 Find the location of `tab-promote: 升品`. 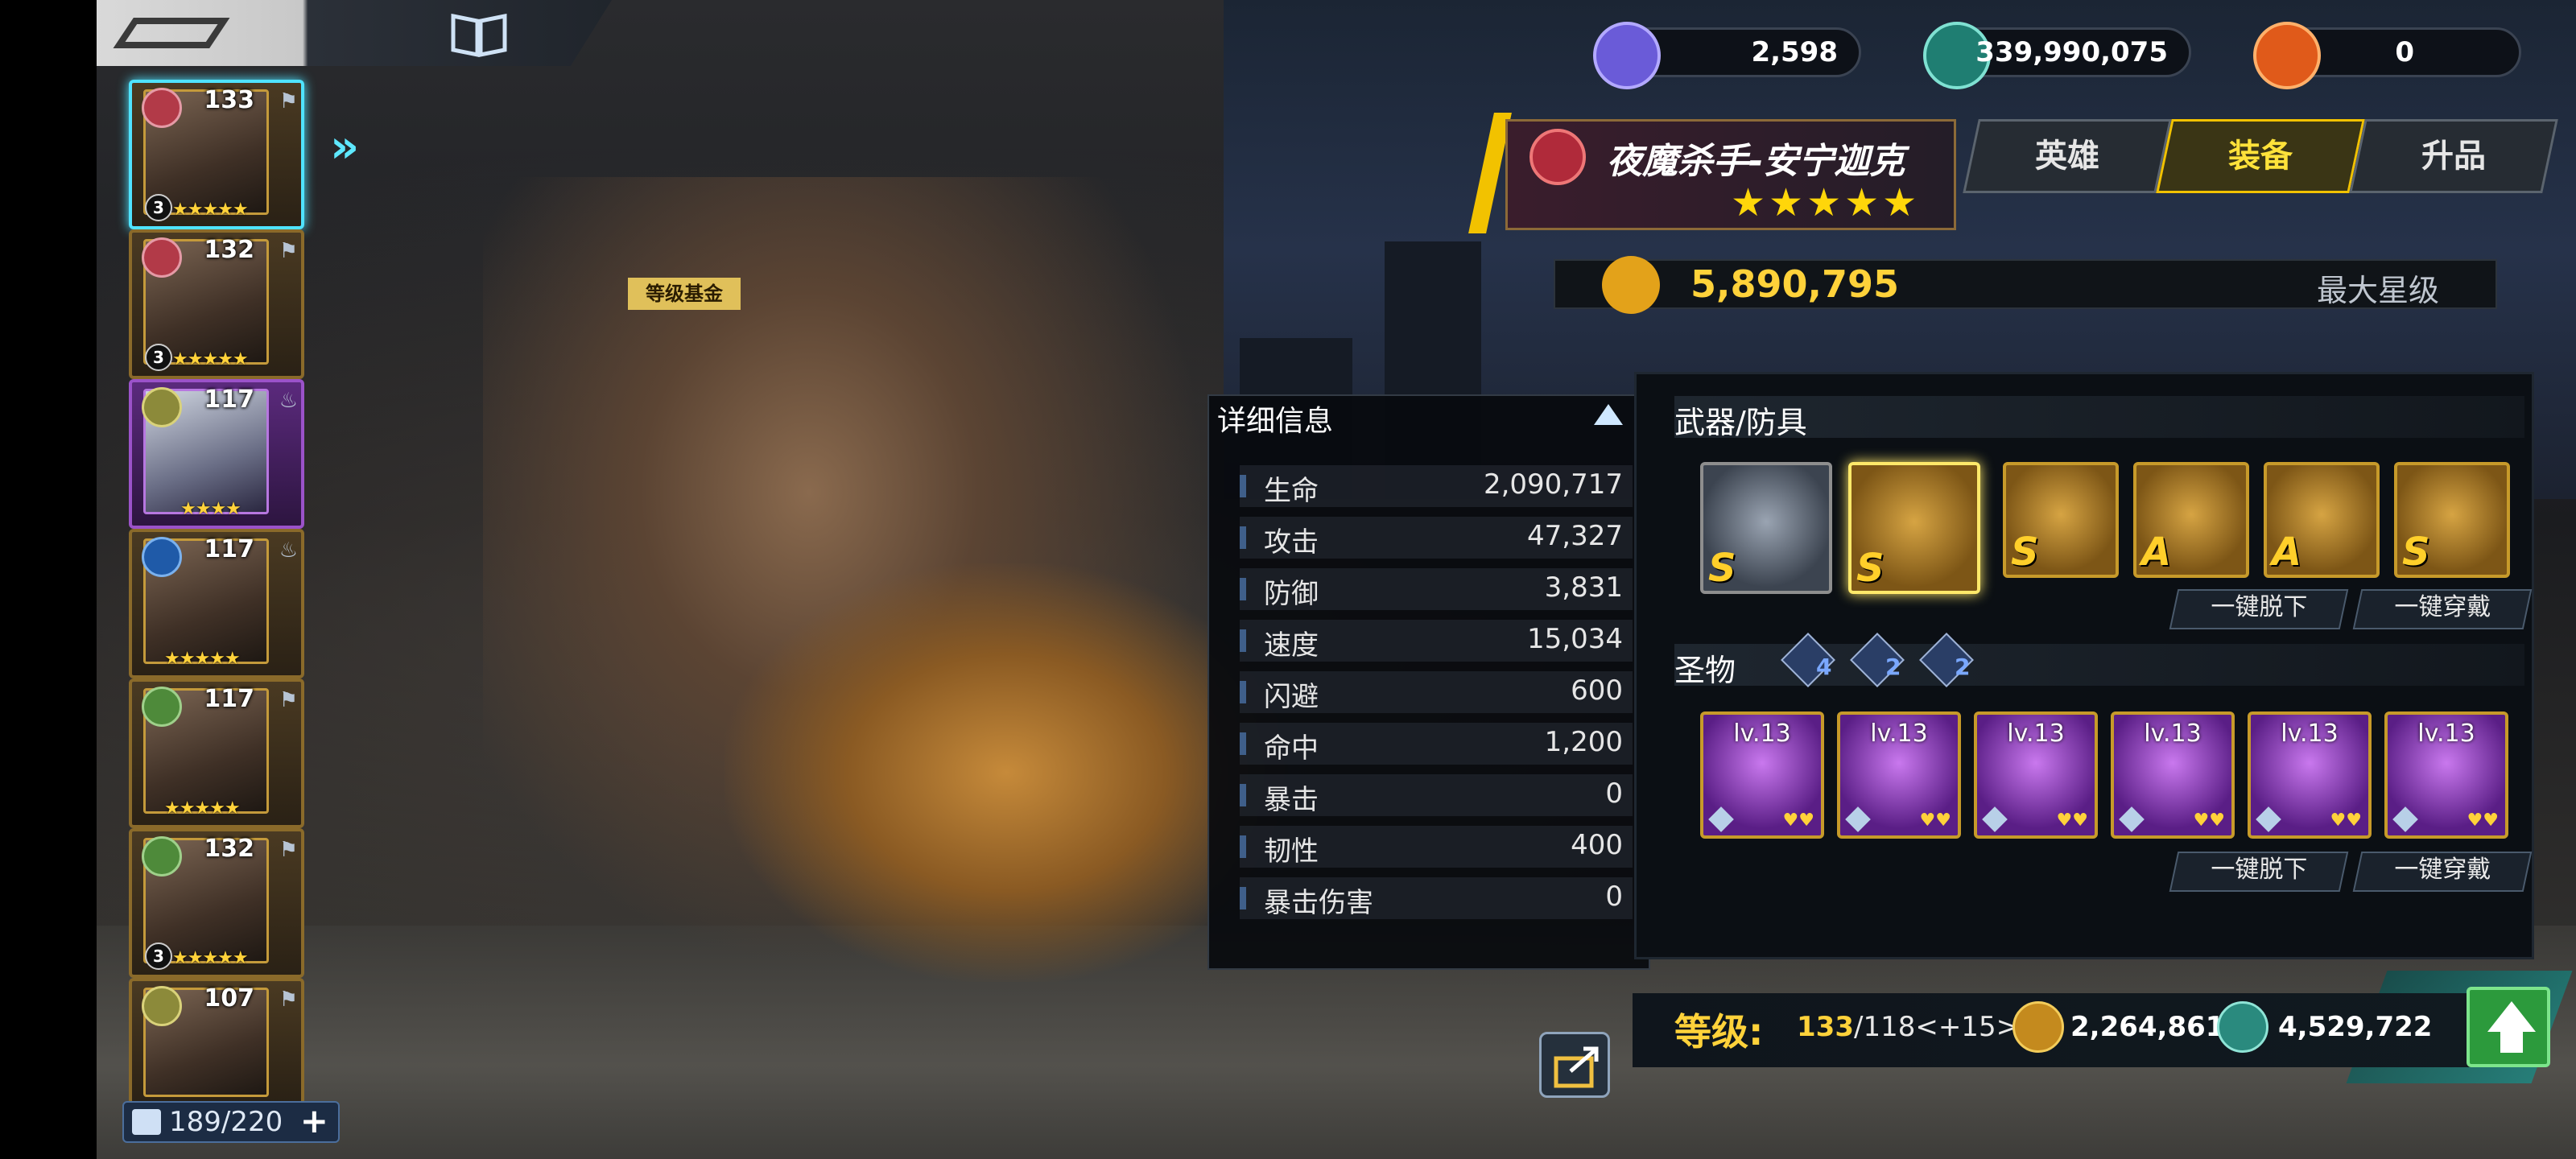

tab-promote: 升品 is located at coordinates (2453, 156).